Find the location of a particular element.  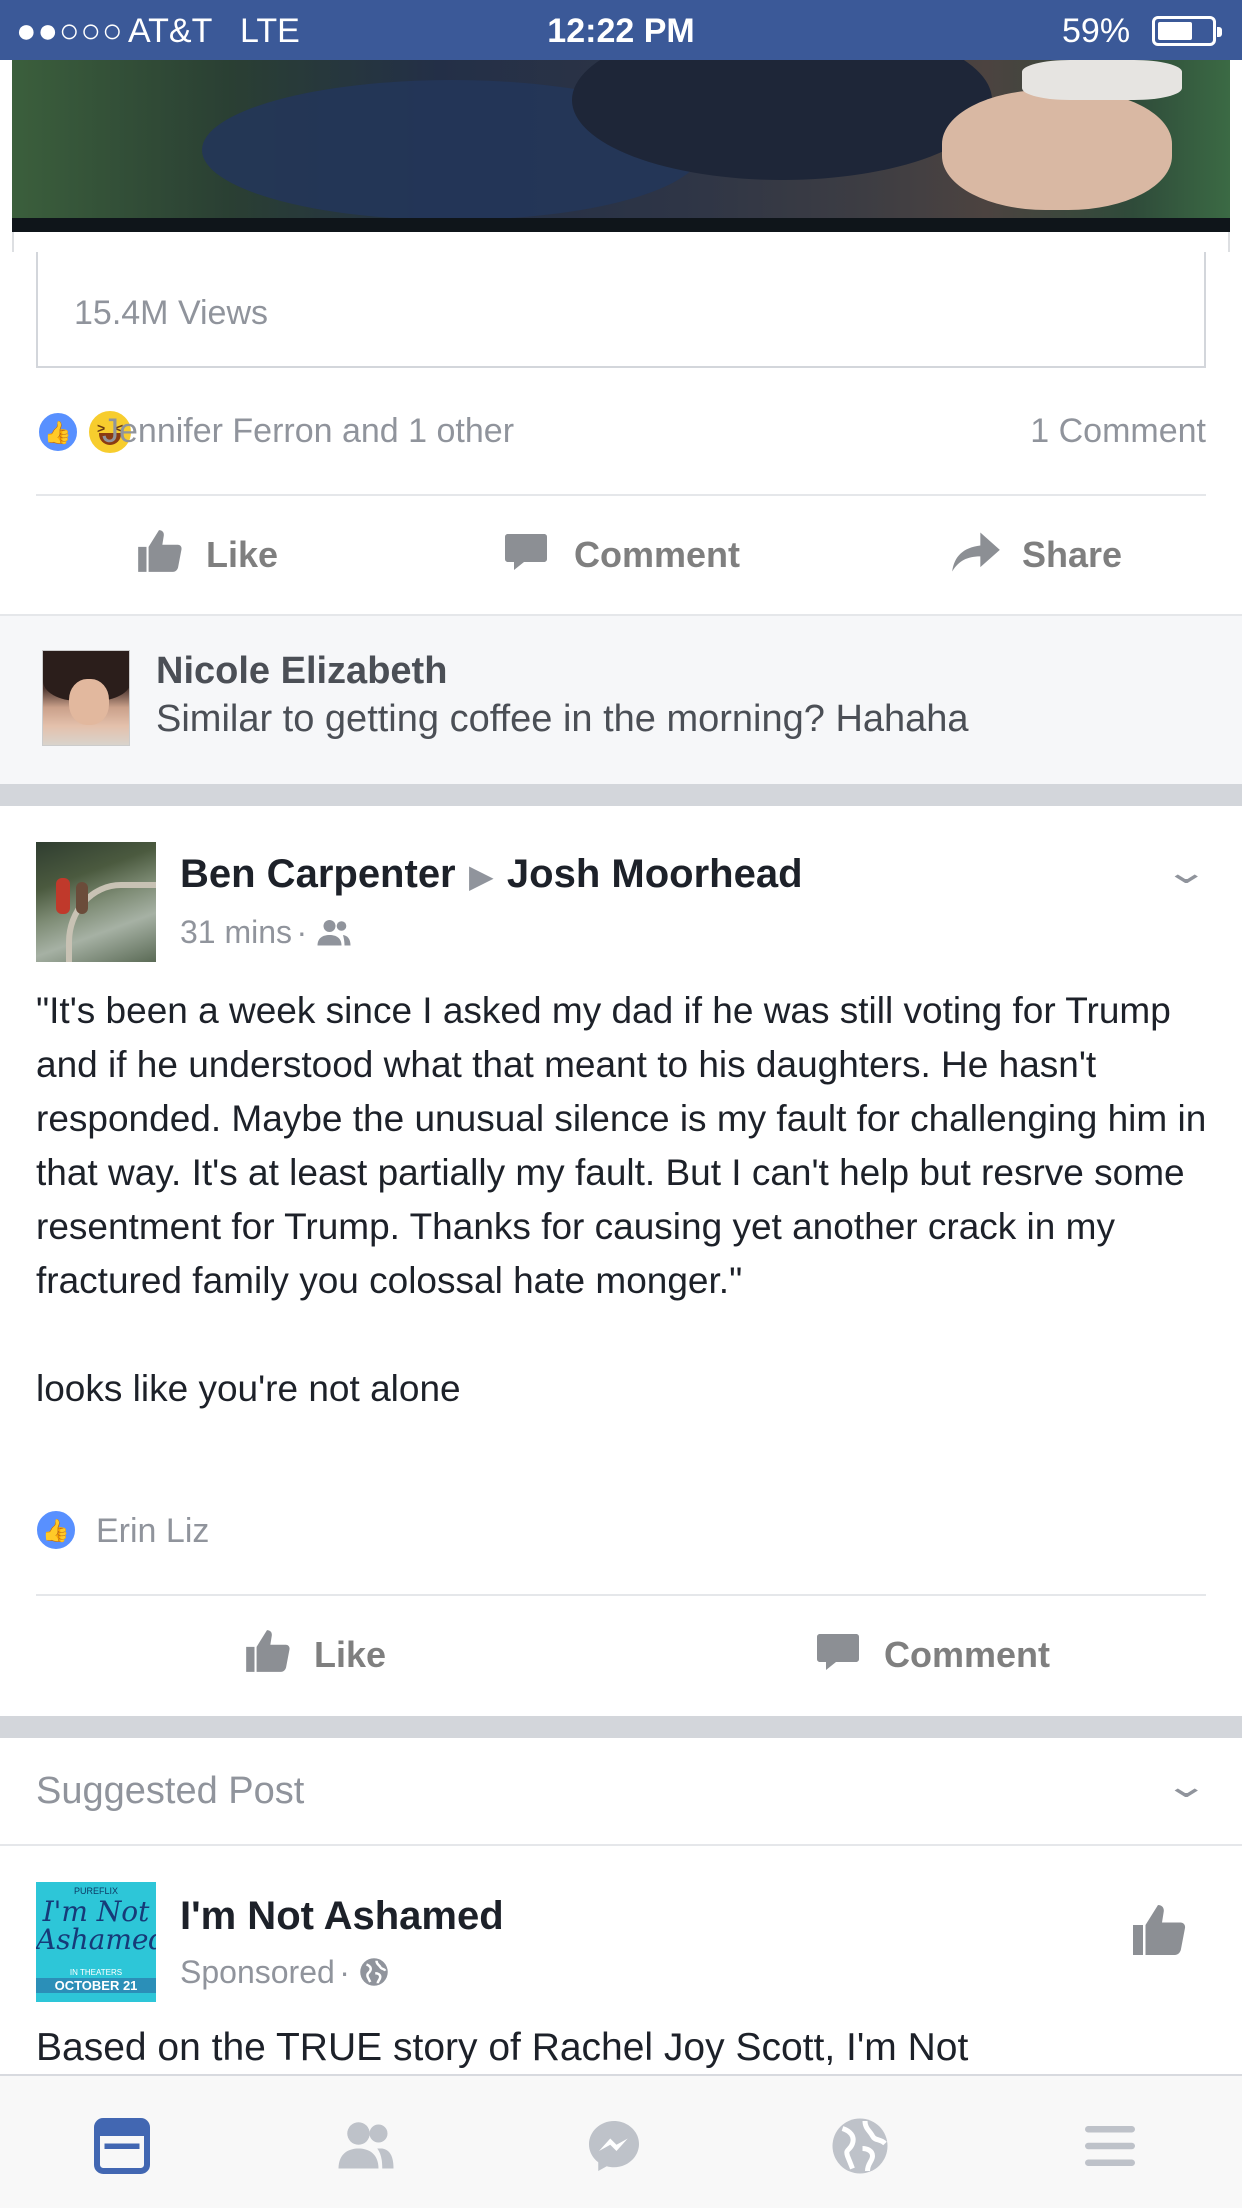

like-reaction-icon: 👍 is located at coordinates (56, 1530).